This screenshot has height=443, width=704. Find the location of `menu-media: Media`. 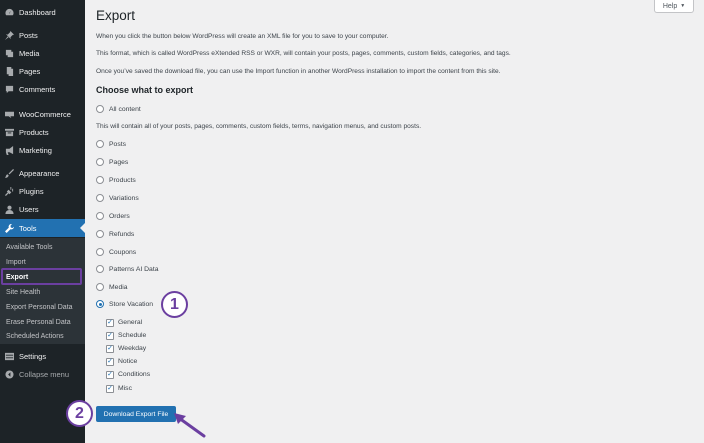

menu-media: Media is located at coordinates (42, 53).